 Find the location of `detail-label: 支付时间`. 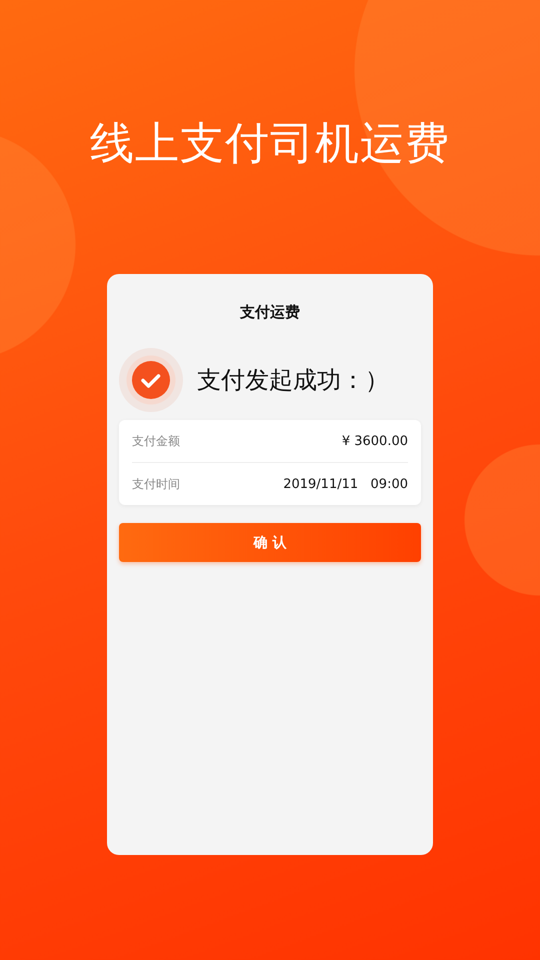

detail-label: 支付时间 is located at coordinates (156, 484).